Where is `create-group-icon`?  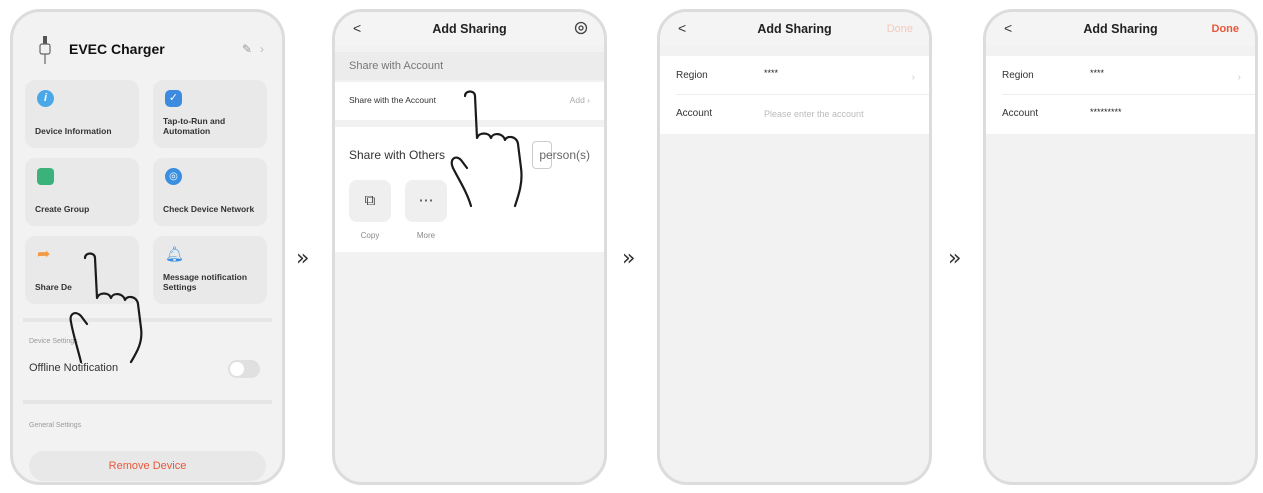 create-group-icon is located at coordinates (45, 176).